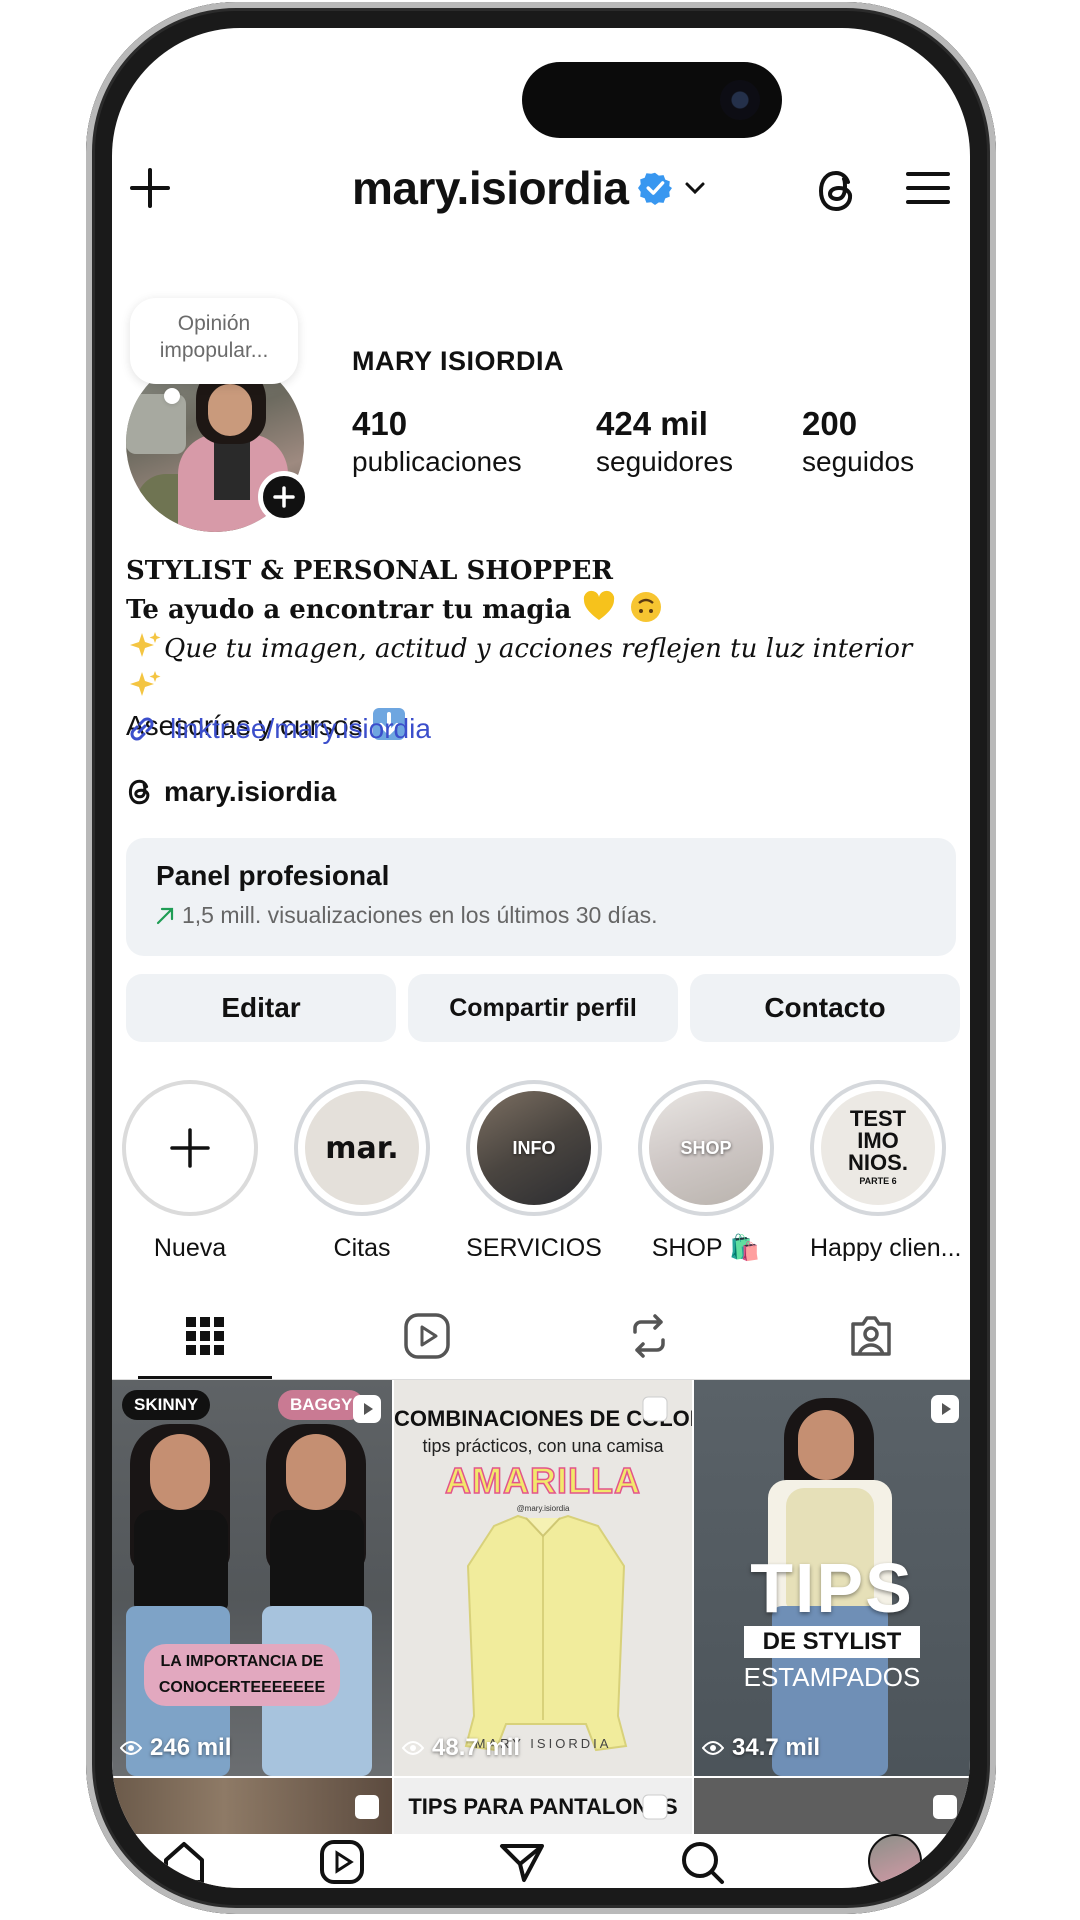 This screenshot has width=1080, height=1920. I want to click on highlight-cover-text: INFO, so click(534, 1147).